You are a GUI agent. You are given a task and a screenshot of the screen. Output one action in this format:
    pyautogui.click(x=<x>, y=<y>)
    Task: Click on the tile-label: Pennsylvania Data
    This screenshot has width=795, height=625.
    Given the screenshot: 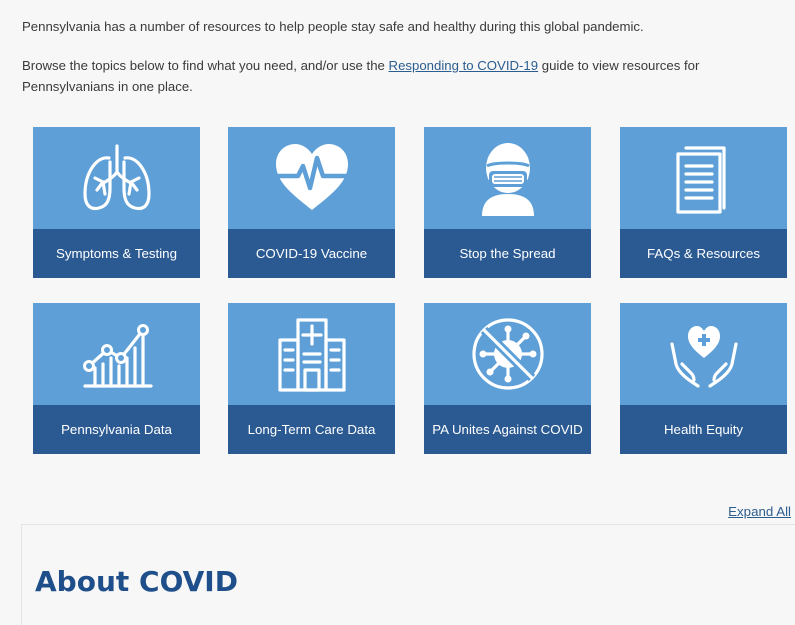 What is the action you would take?
    pyautogui.click(x=116, y=429)
    